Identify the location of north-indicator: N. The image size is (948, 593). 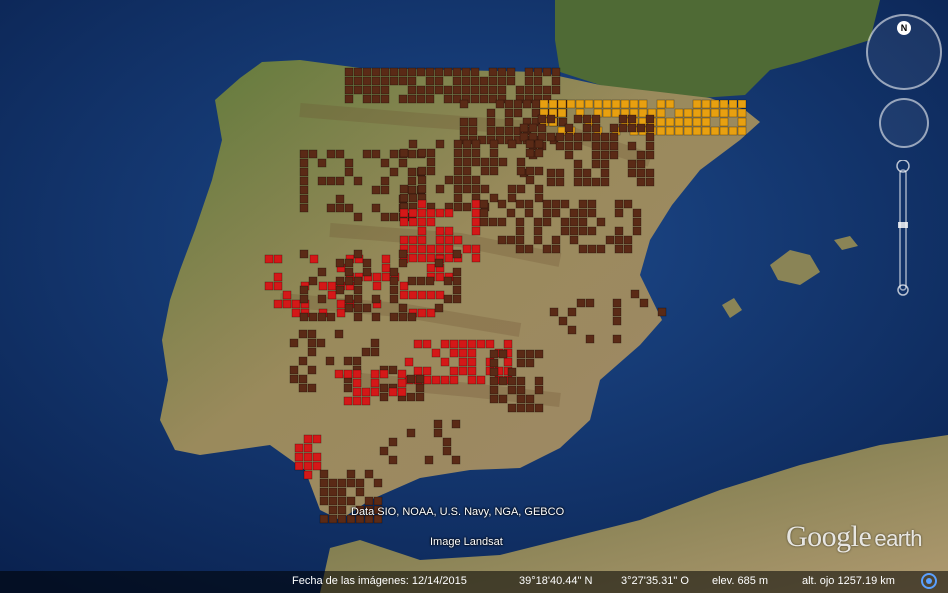
(904, 28).